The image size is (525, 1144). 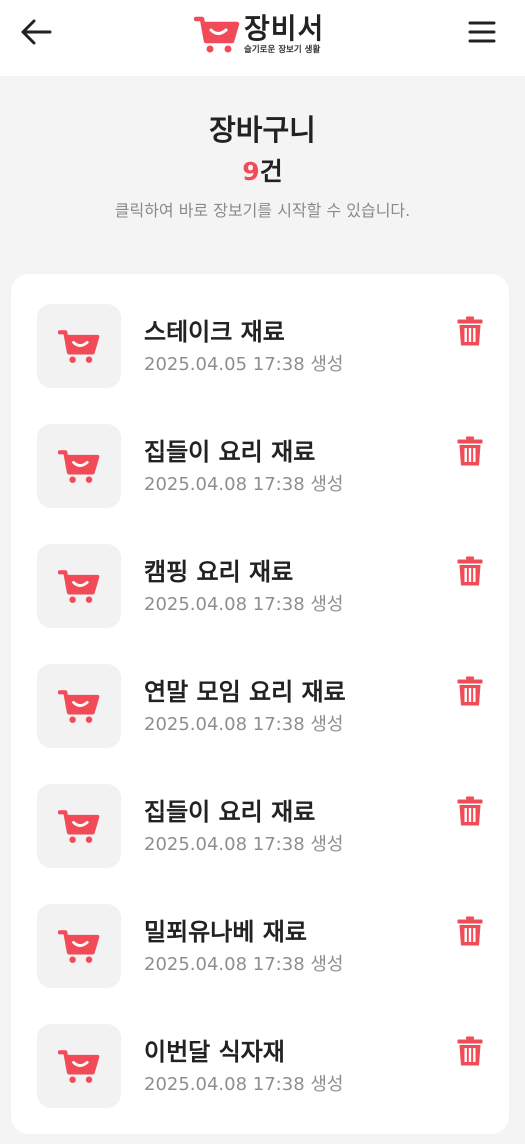 I want to click on cart-list-item: 스테이크 재료 2025.04.05 17:38 생성, so click(x=260, y=364).